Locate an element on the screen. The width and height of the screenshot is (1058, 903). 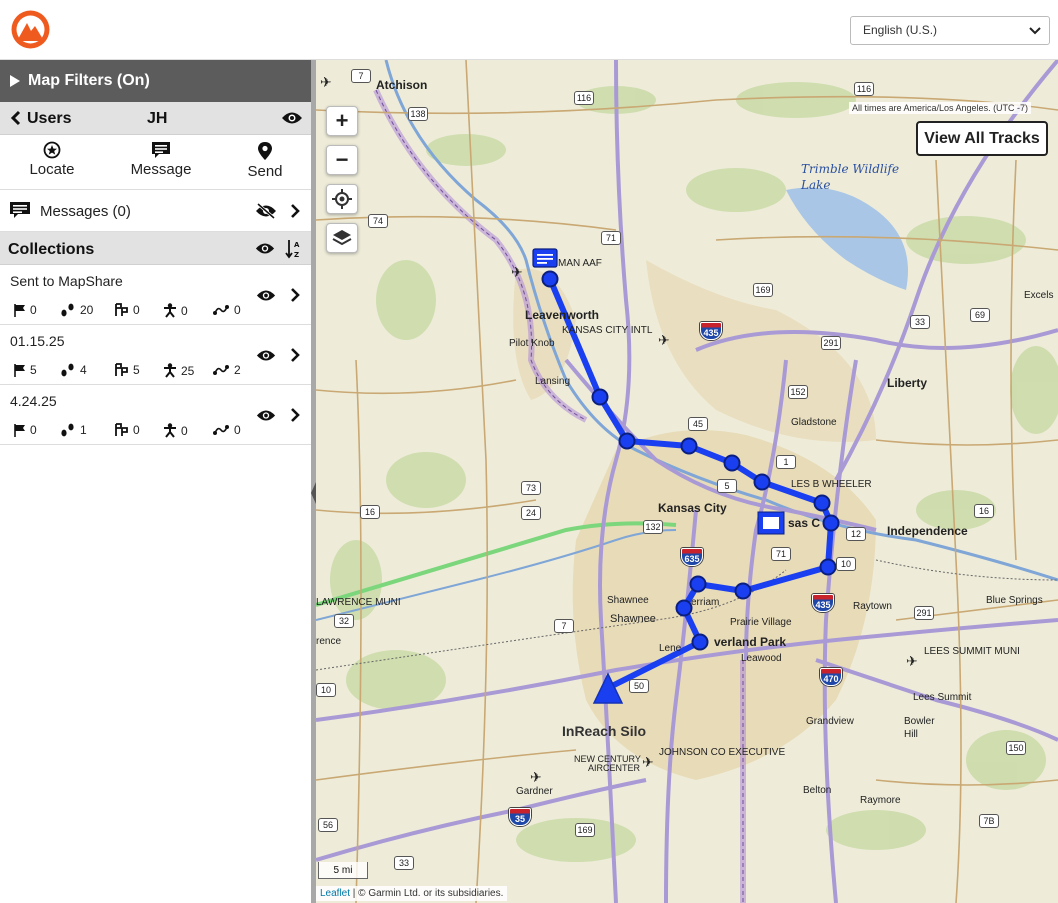
route-shield: 12 is located at coordinates (856, 534).